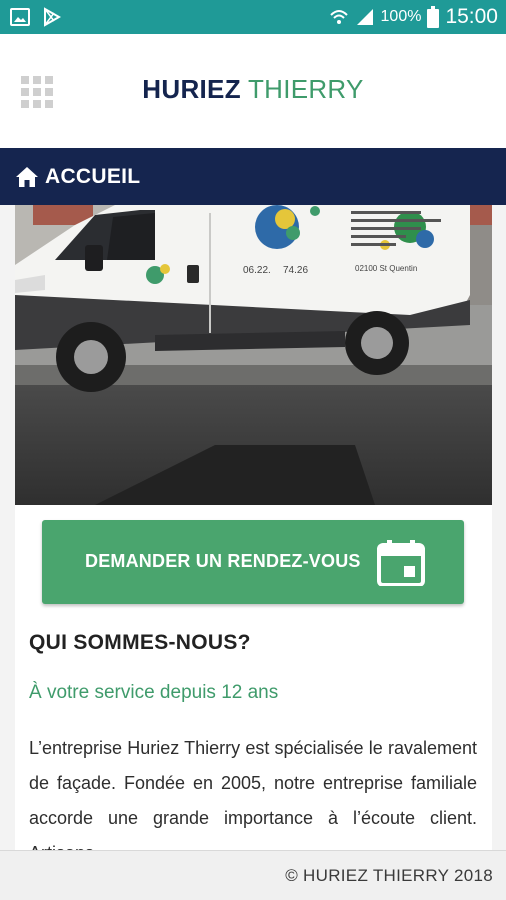 The image size is (506, 900). Describe the element at coordinates (257, 270) in the screenshot. I see `van-phone-text: 06.22.` at that location.